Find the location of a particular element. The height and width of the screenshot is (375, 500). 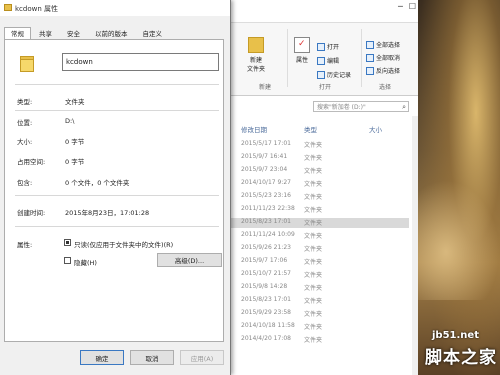

cancel-button: 取消 is located at coordinates (152, 357).